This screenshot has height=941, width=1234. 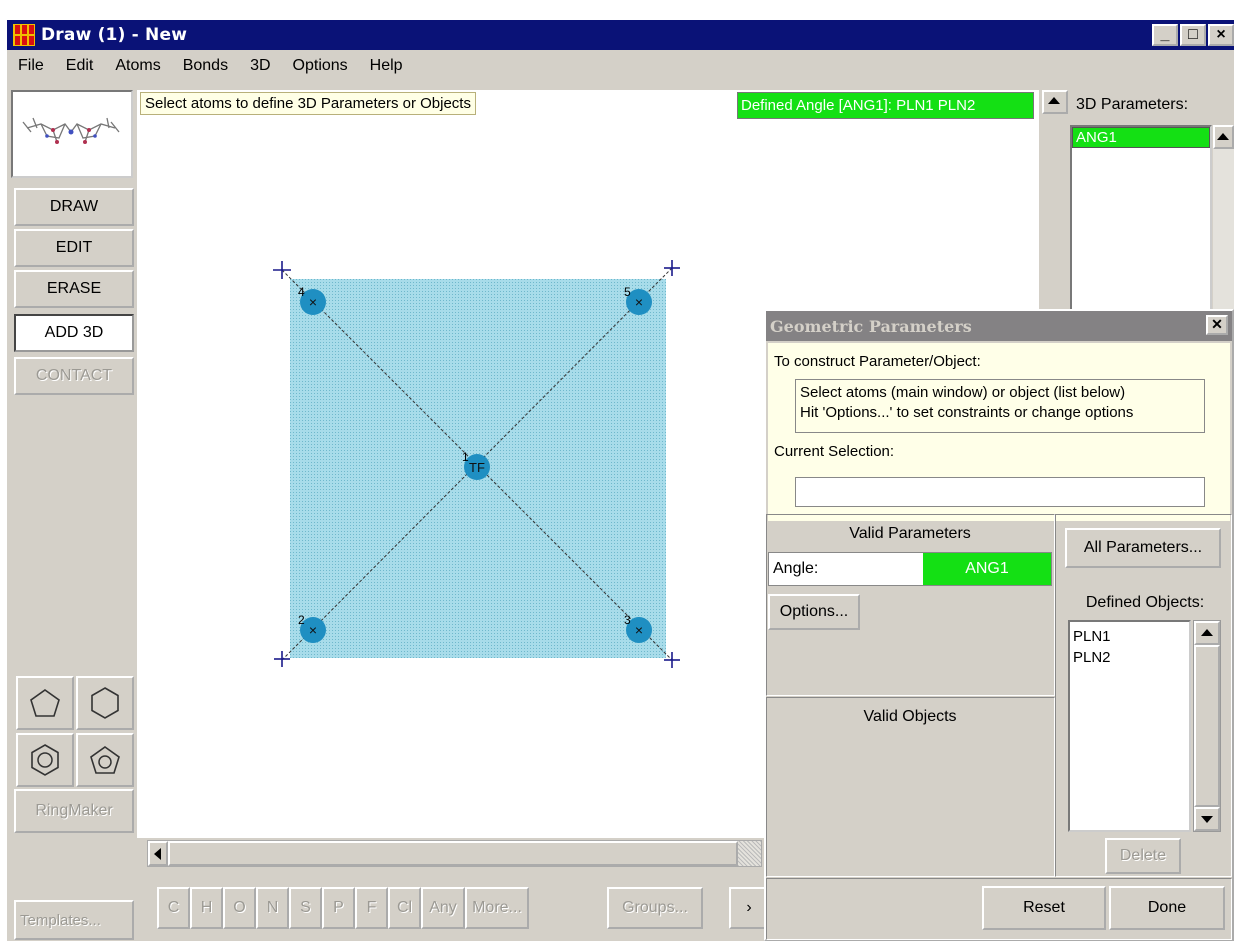 I want to click on valid-objects-label: Valid Objects, so click(x=910, y=716).